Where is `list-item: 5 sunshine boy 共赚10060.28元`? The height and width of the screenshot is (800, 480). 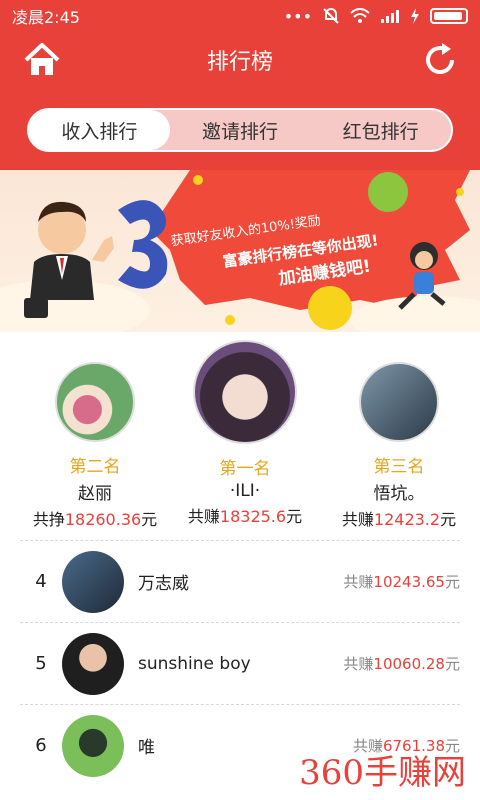 list-item: 5 sunshine boy 共赚10060.28元 is located at coordinates (240, 663).